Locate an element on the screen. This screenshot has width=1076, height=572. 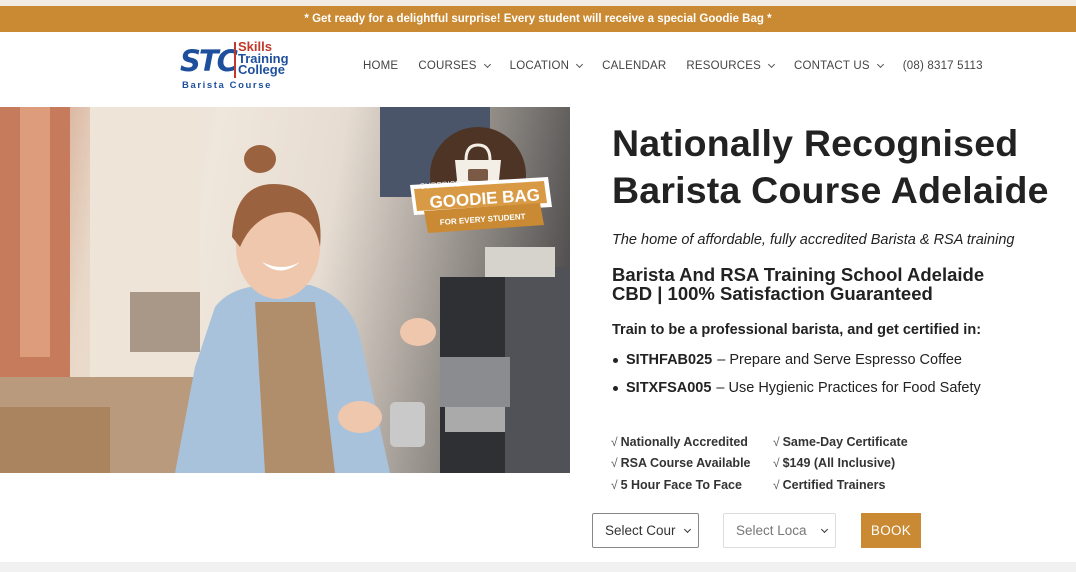
logo-subtitle: Barista Course is located at coordinates (227, 85).